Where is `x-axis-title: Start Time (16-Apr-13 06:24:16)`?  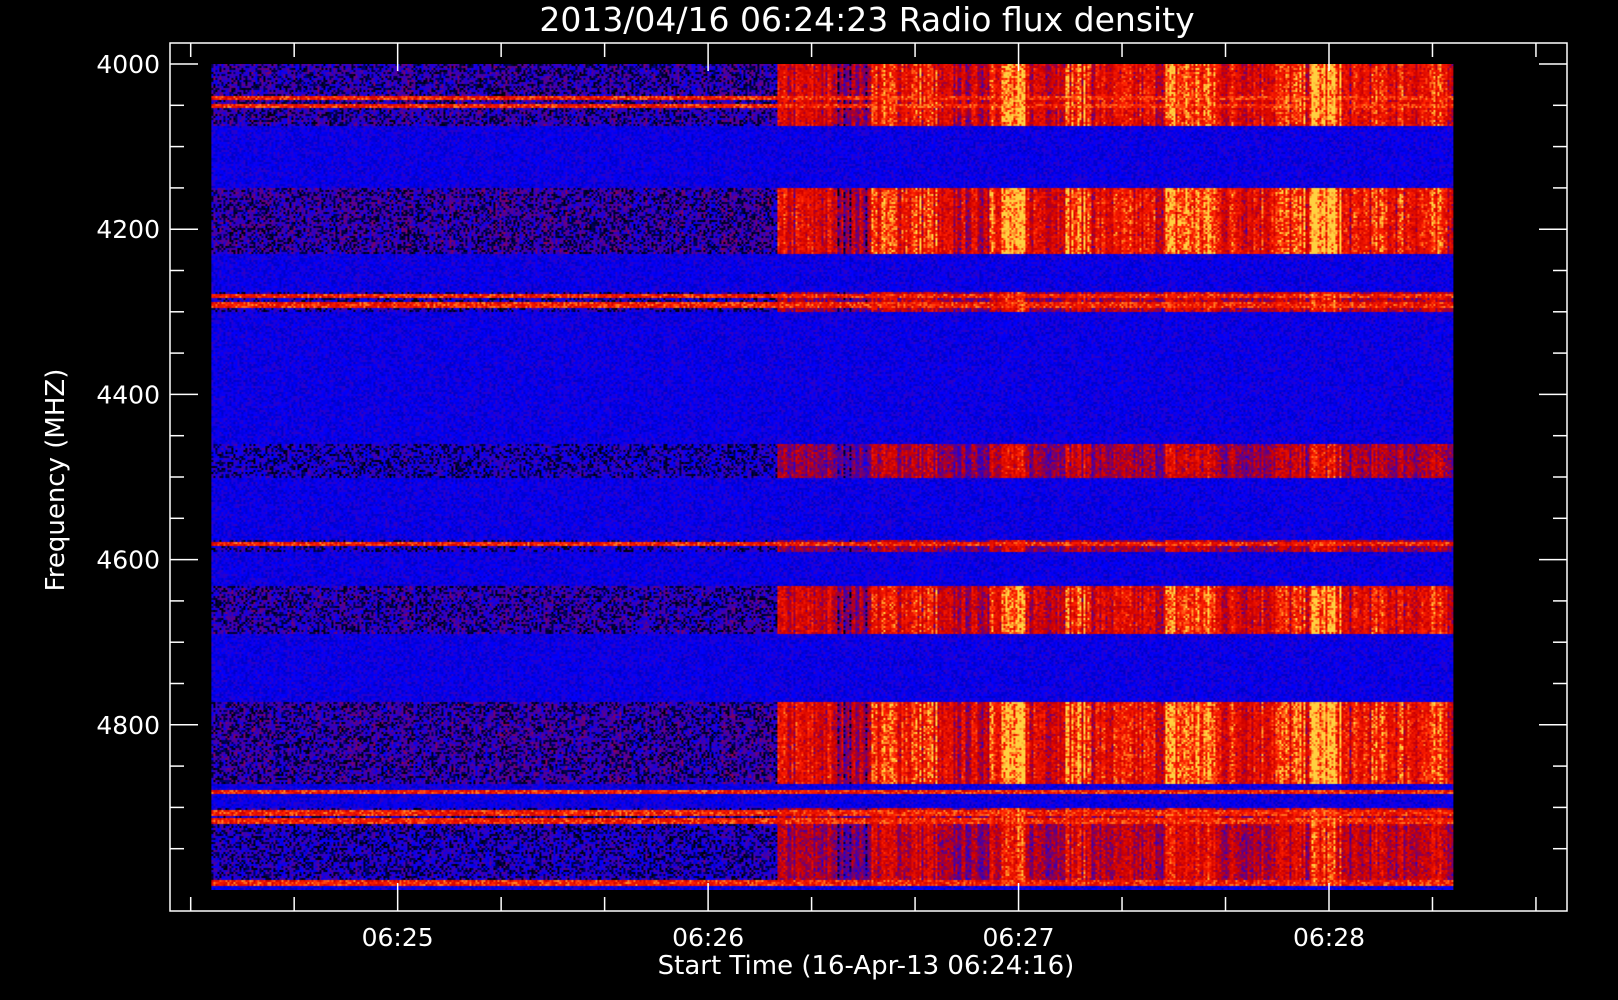
x-axis-title: Start Time (16-Apr-13 06:24:16) is located at coordinates (866, 966).